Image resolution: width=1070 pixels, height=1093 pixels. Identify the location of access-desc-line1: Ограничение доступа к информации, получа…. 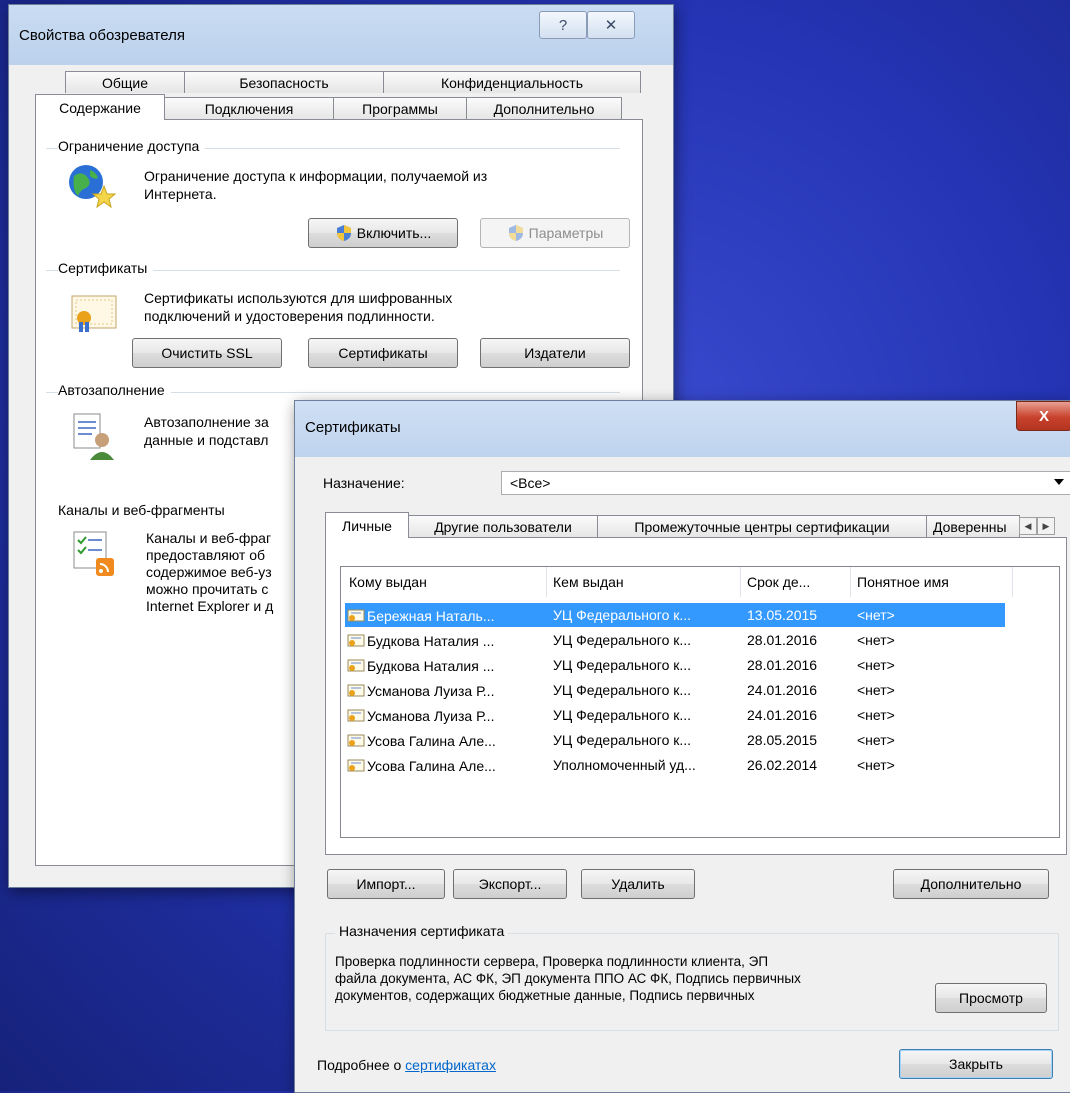
(316, 176).